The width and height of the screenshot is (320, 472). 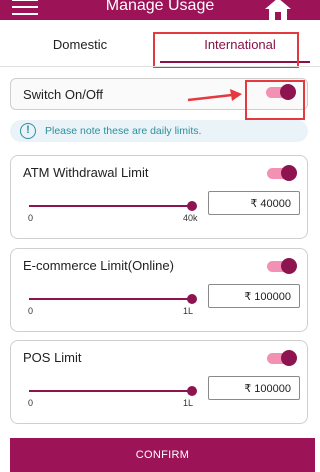 I want to click on notice-text: Please note these are daily limits., so click(x=123, y=131).